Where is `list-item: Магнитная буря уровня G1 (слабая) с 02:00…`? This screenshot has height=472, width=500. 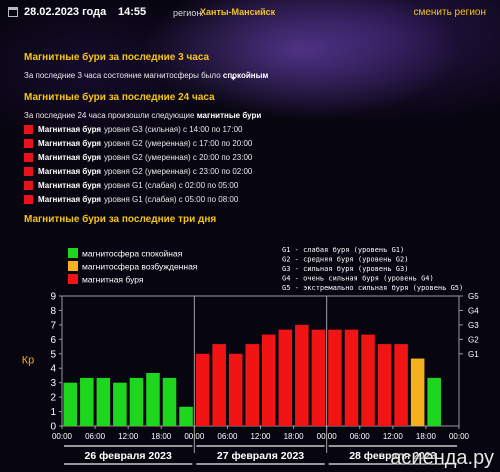 list-item: Магнитная буря уровня G1 (слабая) с 02:00… is located at coordinates (138, 185).